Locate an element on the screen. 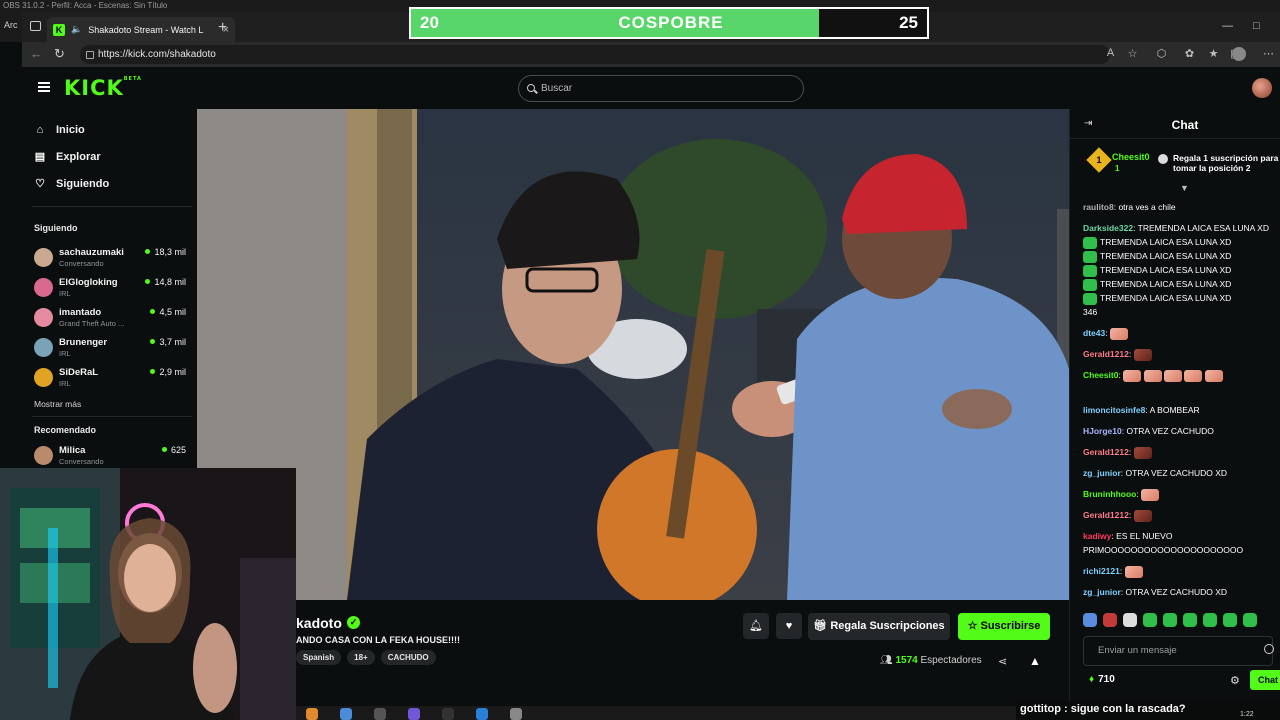 The image size is (1280, 720). chat-username: richi2121 is located at coordinates (1101, 571).